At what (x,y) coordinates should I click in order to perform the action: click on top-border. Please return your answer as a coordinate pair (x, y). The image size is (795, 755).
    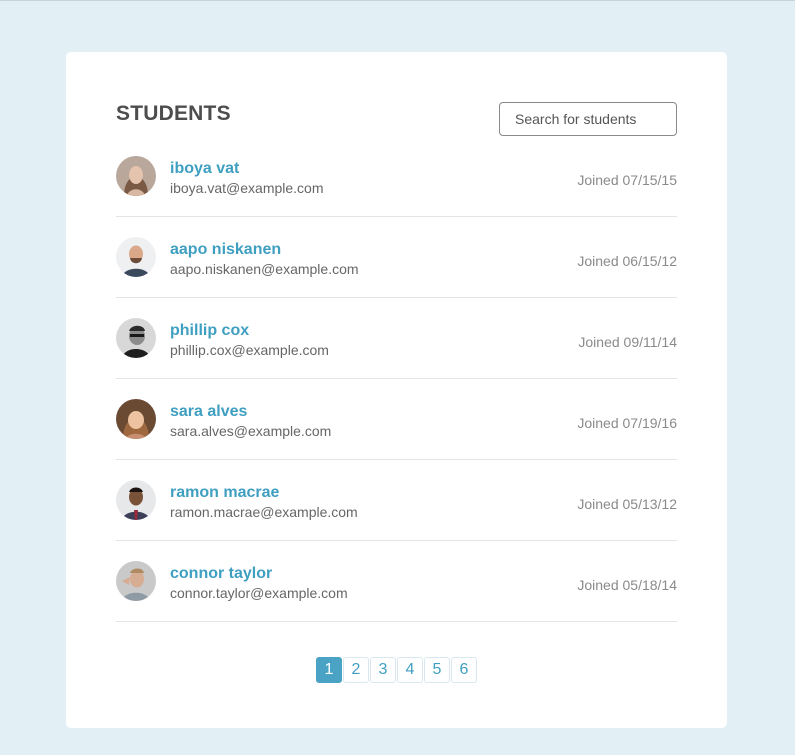
    Looking at the image, I should click on (397, 0).